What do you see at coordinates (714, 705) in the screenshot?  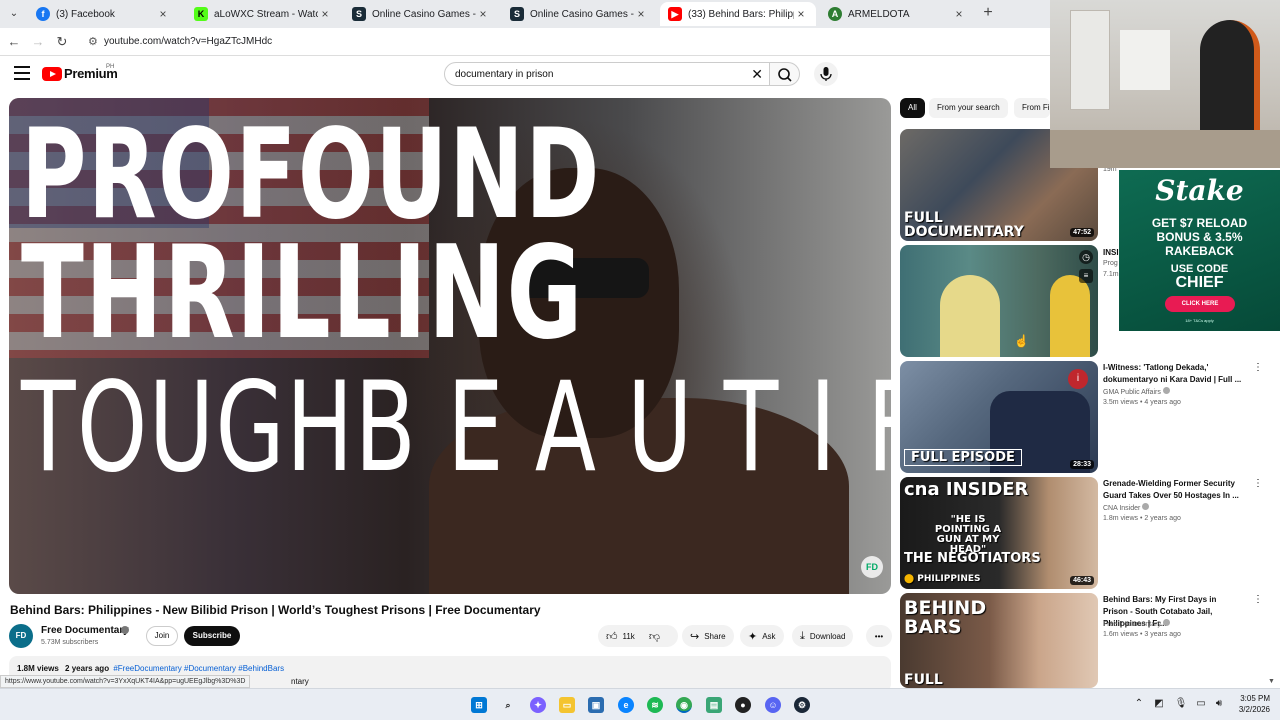 I see `notepad-icon: ▤` at bounding box center [714, 705].